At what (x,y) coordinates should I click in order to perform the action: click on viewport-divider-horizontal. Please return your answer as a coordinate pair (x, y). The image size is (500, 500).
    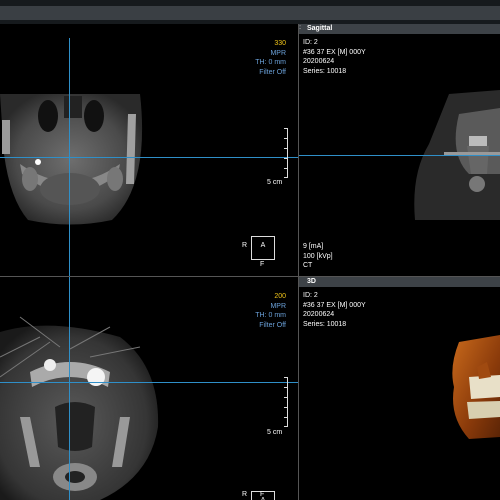
    Looking at the image, I should click on (250, 276).